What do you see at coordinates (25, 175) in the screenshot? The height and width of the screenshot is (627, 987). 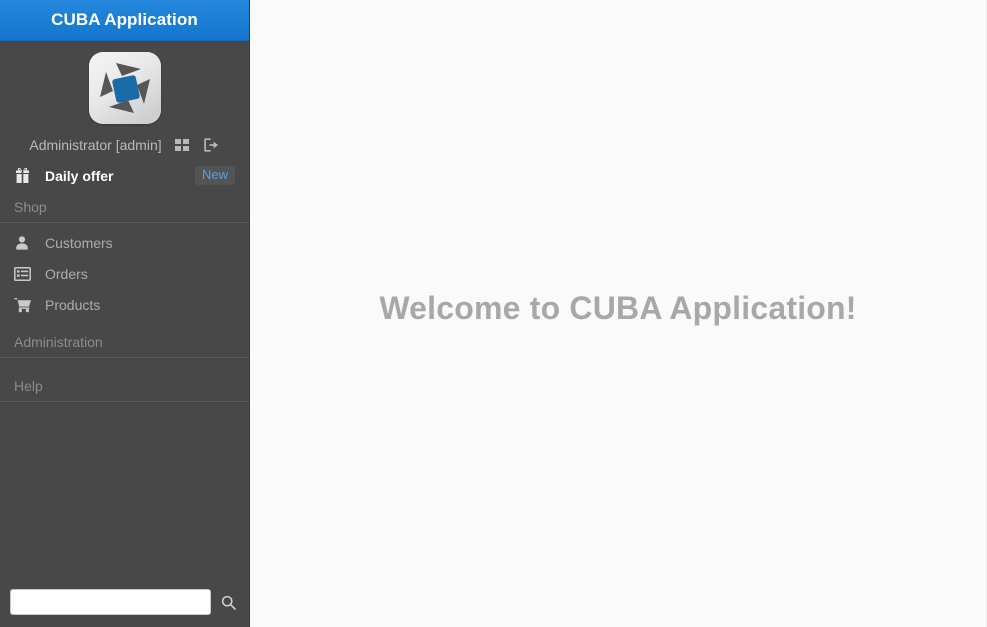 I see `gift-icon` at bounding box center [25, 175].